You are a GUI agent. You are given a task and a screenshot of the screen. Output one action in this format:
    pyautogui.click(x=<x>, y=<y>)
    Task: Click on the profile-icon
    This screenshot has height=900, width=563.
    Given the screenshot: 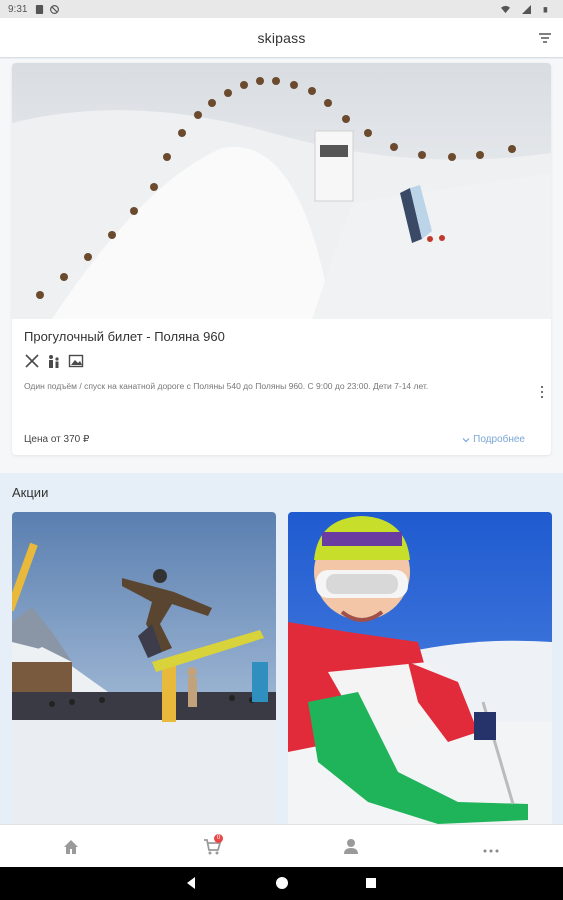 What is the action you would take?
    pyautogui.click(x=351, y=847)
    